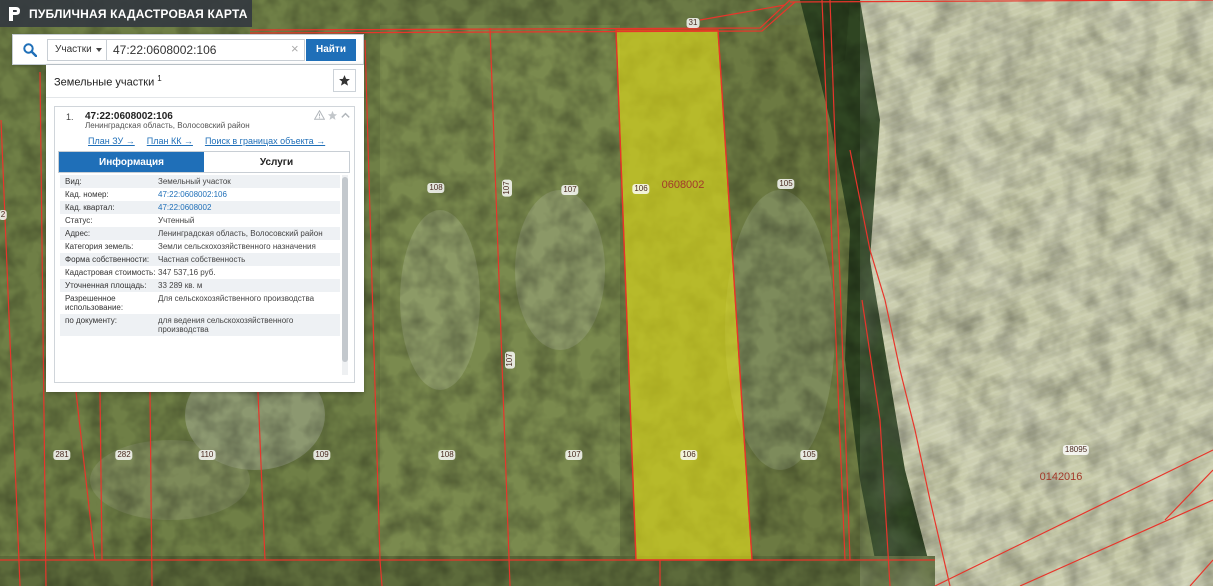  I want to click on tab-services: Услуги, so click(276, 162).